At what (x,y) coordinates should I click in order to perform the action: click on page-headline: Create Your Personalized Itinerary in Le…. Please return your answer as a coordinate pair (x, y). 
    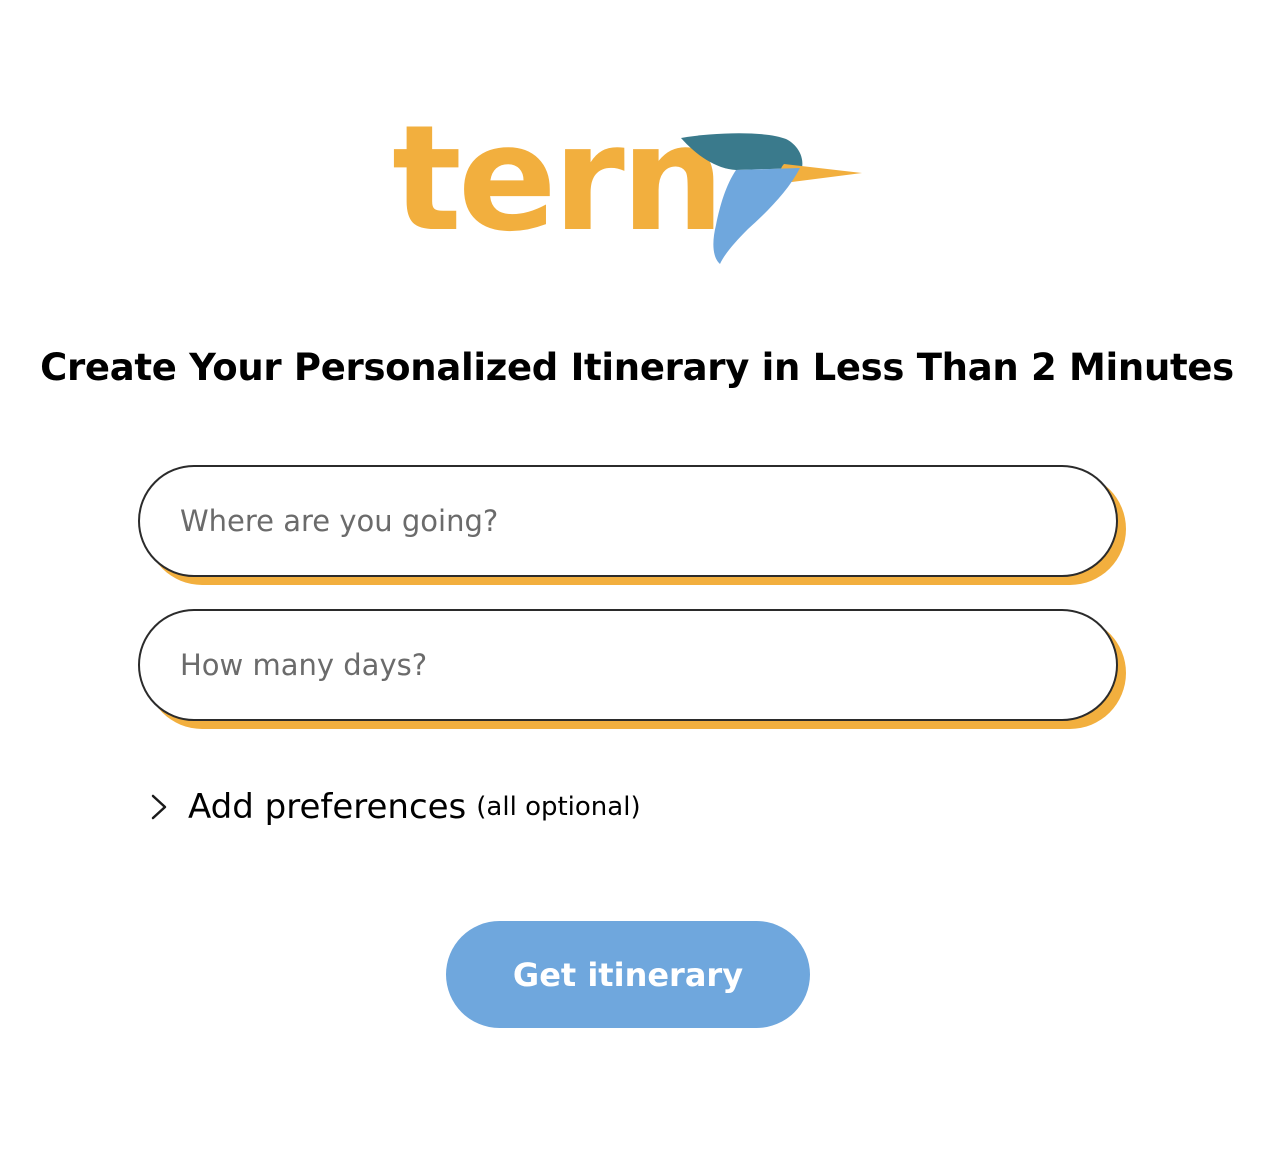
    Looking at the image, I should click on (637, 367).